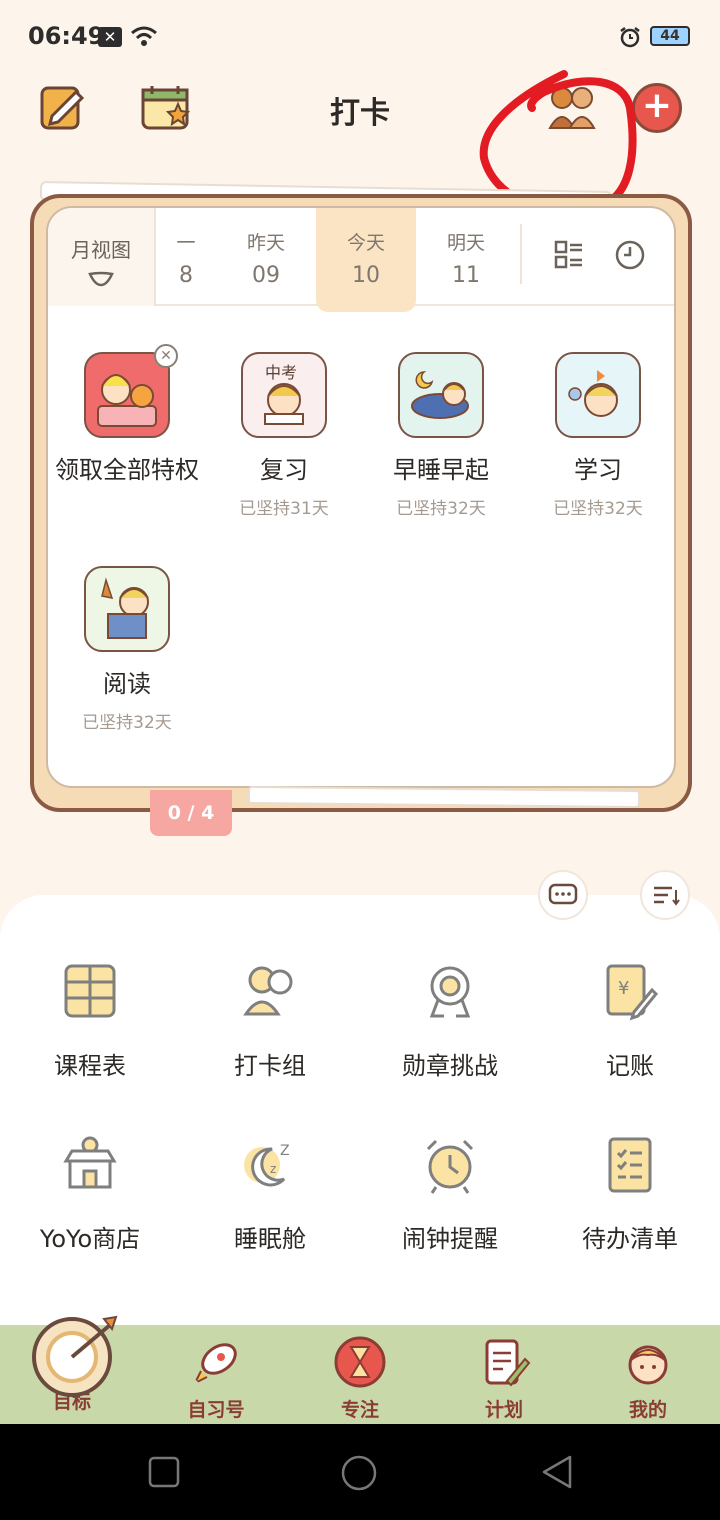 The height and width of the screenshot is (1520, 720). I want to click on reading-illustration, so click(127, 609).